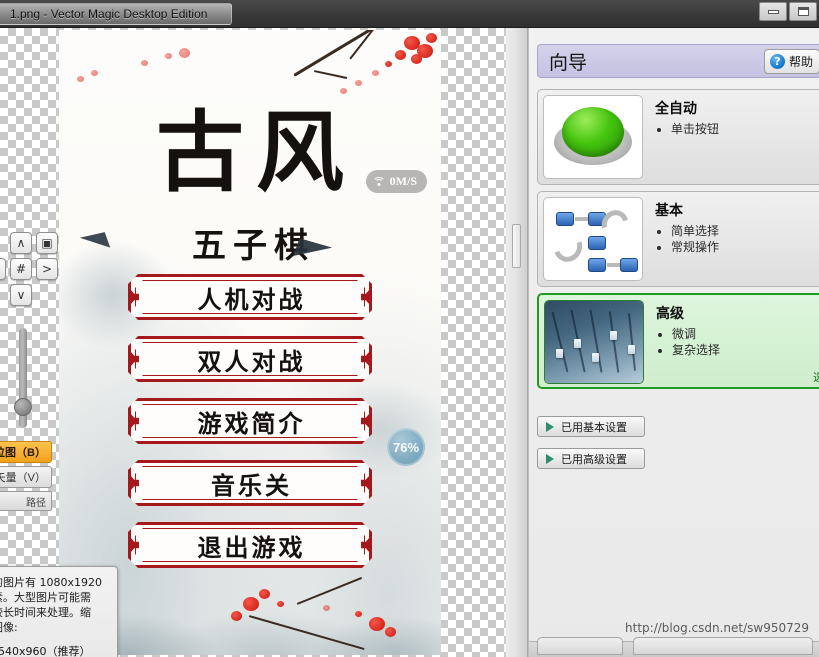 The height and width of the screenshot is (657, 819). Describe the element at coordinates (593, 132) in the screenshot. I see `button-dome-shape` at that location.